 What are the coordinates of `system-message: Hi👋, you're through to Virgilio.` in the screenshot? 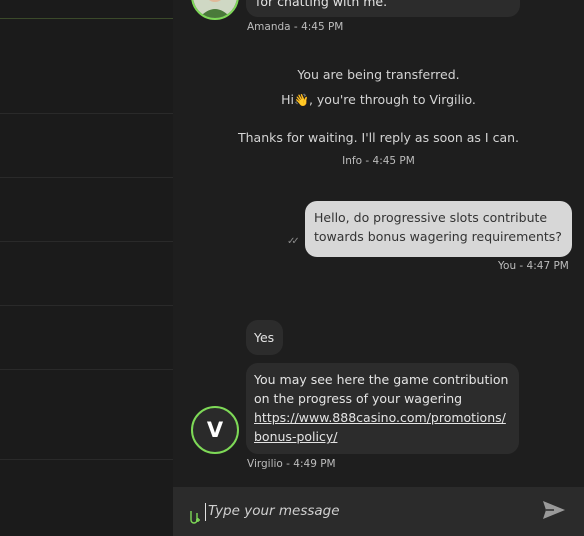 It's located at (378, 99).